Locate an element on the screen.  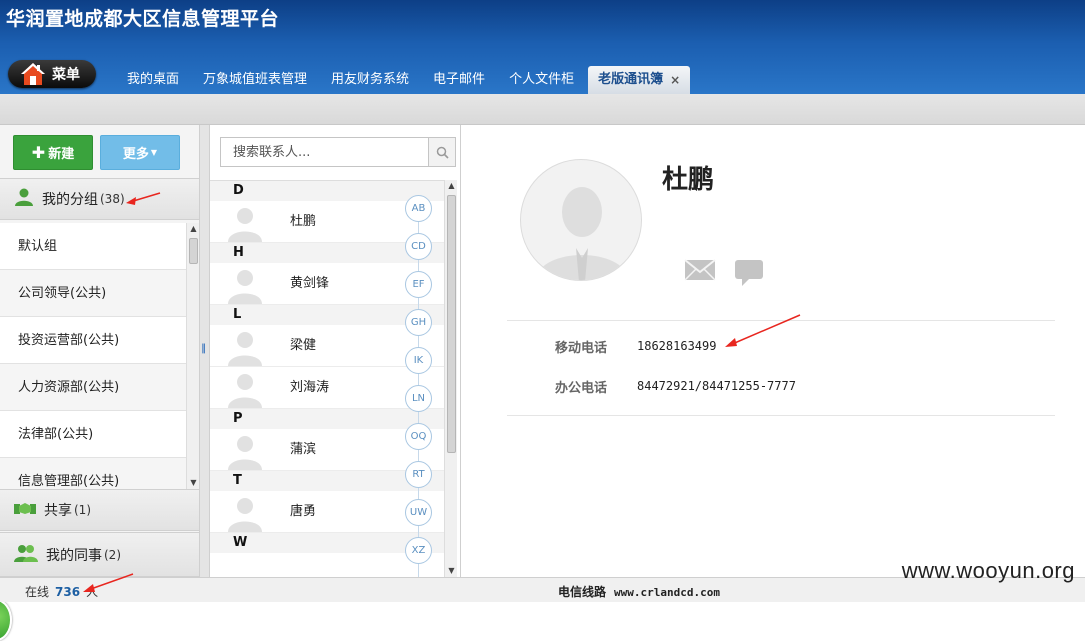
colleagues-count: (2) is located at coordinates (112, 554).